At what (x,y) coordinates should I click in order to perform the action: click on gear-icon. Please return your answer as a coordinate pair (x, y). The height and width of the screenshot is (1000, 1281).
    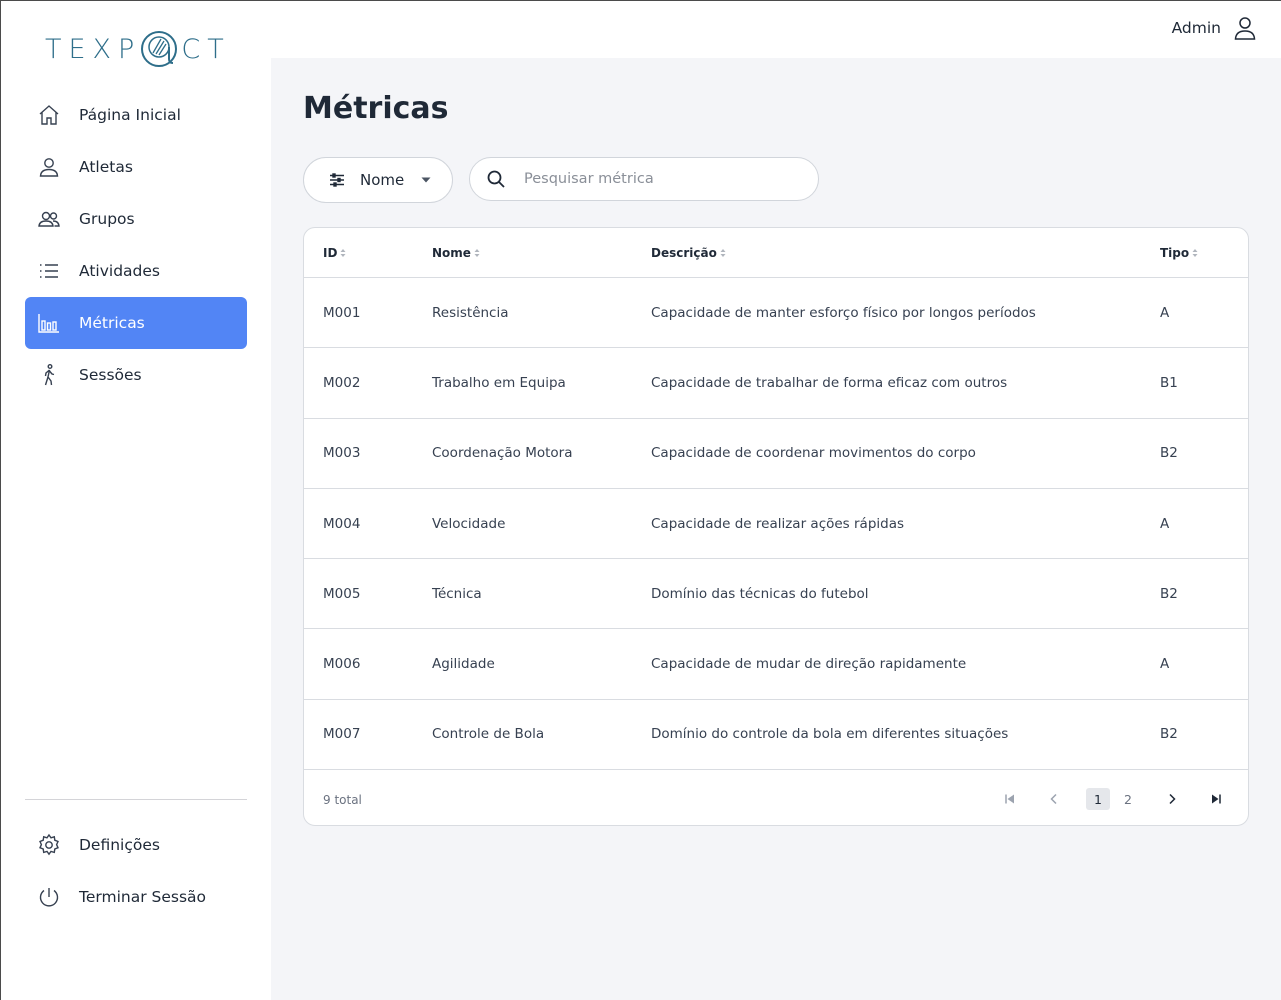
    Looking at the image, I should click on (49, 845).